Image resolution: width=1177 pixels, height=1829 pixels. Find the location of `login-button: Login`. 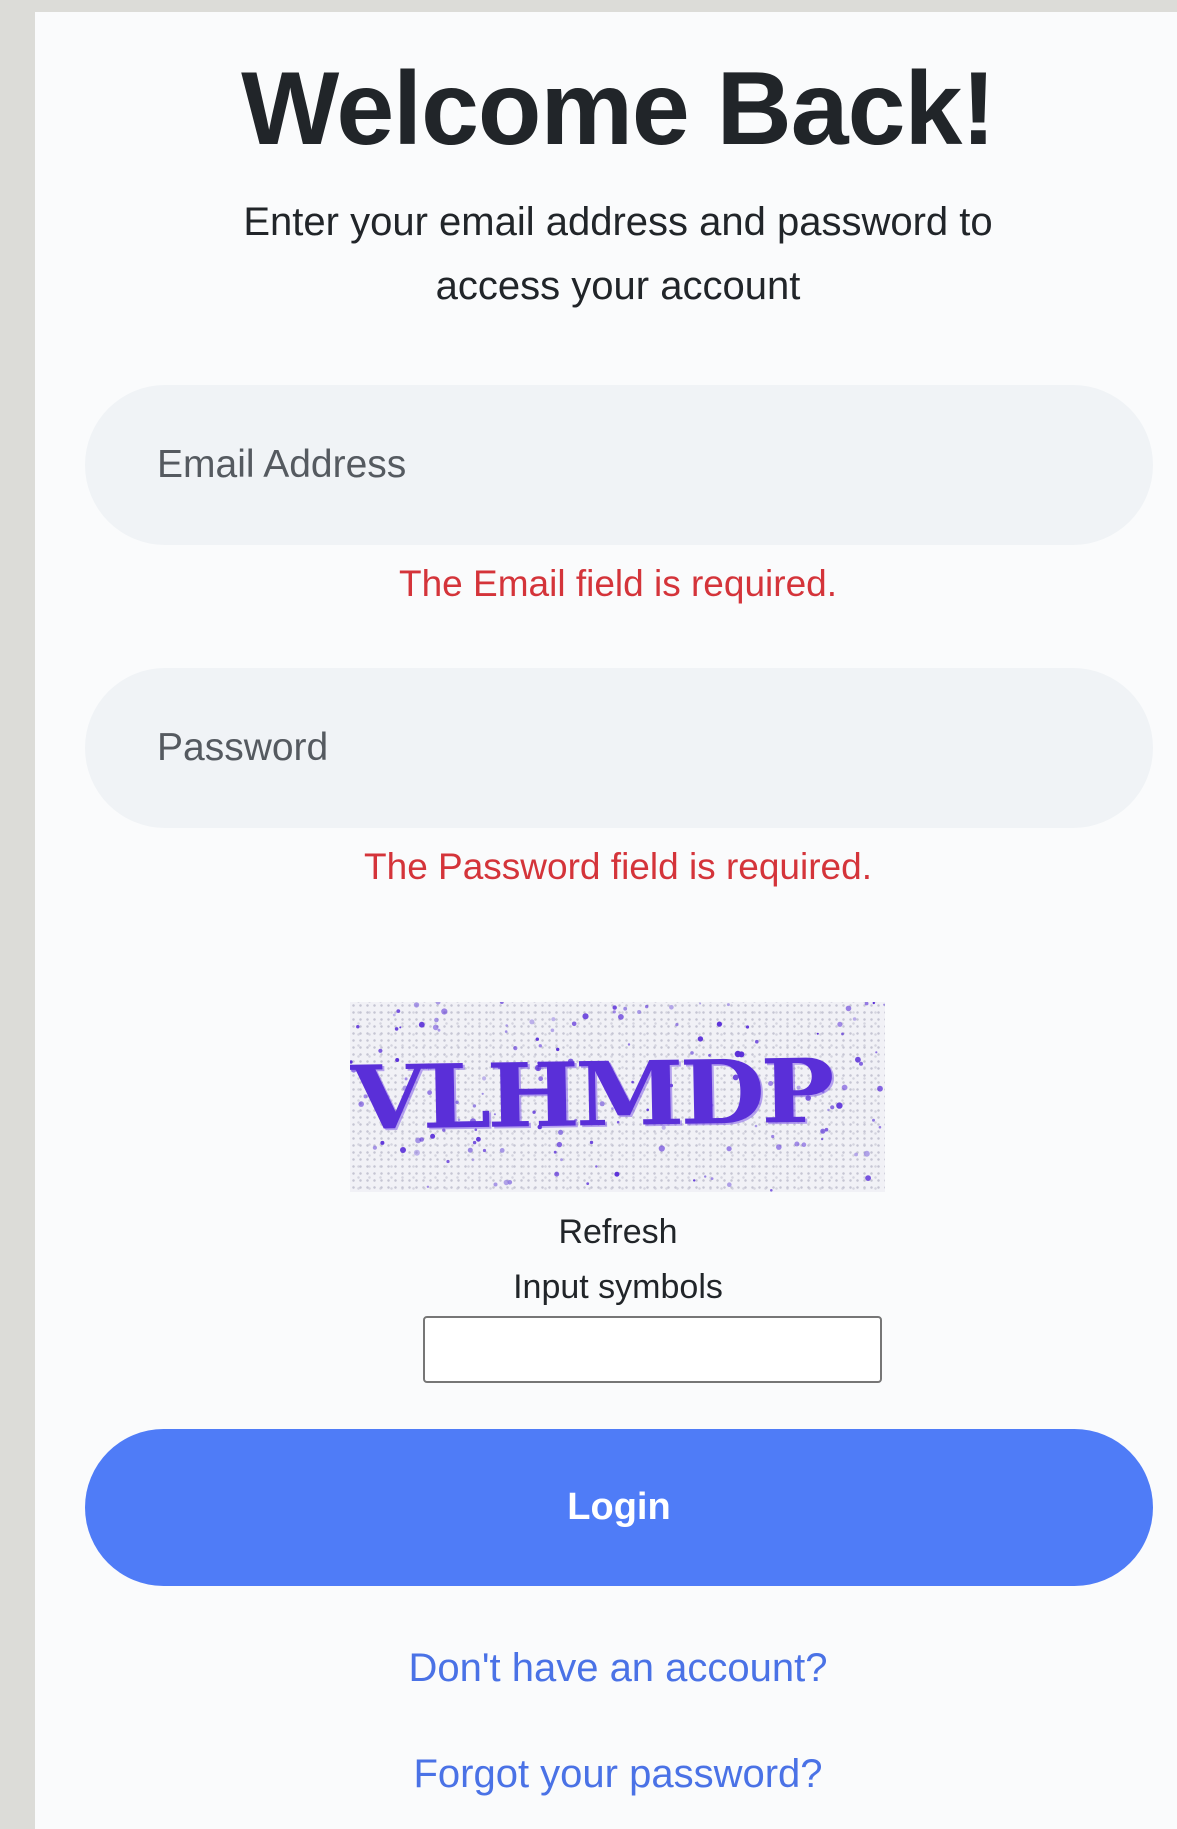

login-button: Login is located at coordinates (619, 1507).